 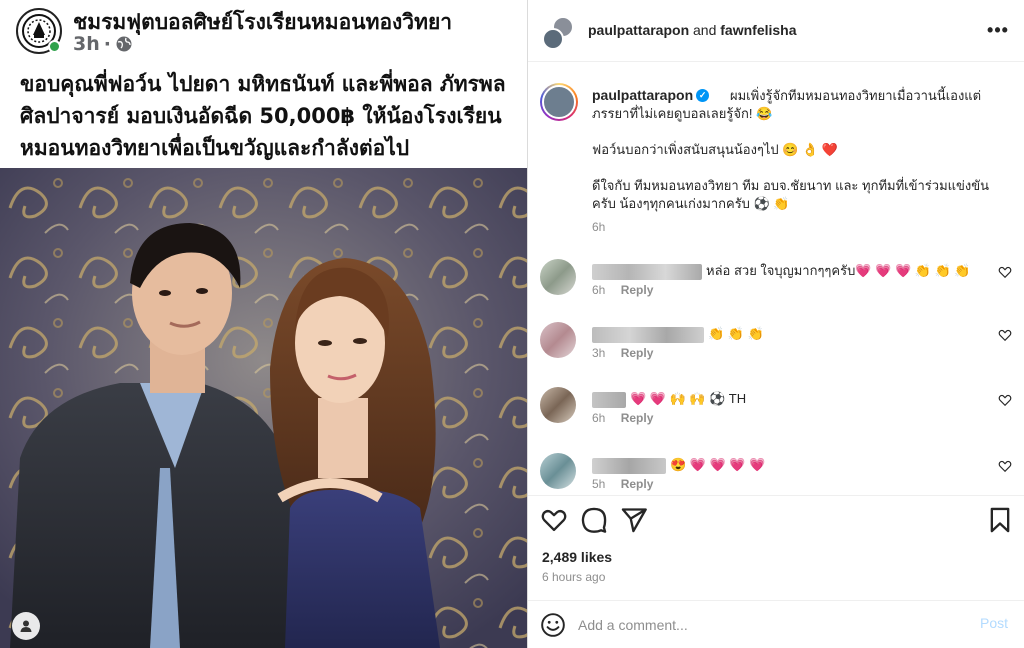 I want to click on collab-title: paulpattarapon and fawnfelisha, so click(x=692, y=30).